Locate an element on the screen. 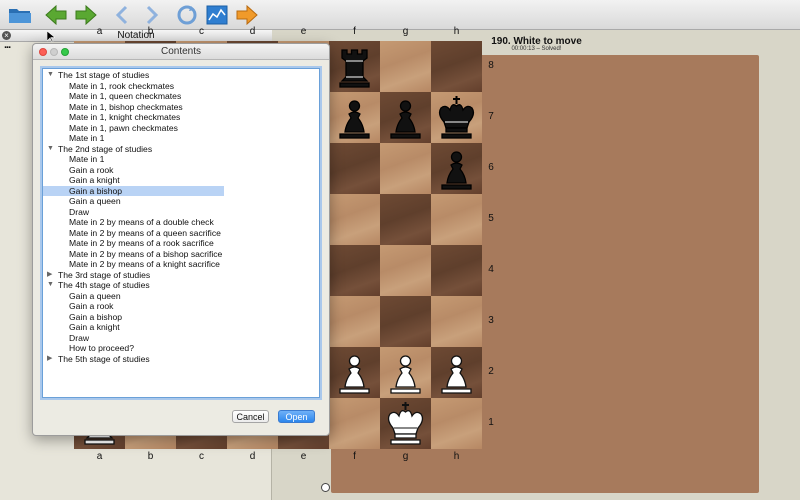 This screenshot has height=500, width=800. refresh-icon is located at coordinates (187, 15).